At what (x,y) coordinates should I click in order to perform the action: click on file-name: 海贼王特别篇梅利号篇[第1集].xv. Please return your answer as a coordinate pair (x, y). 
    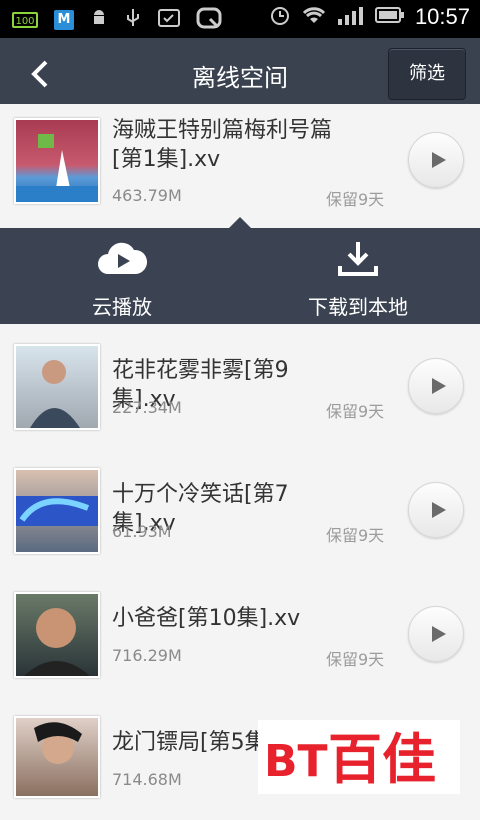
    Looking at the image, I should click on (222, 145).